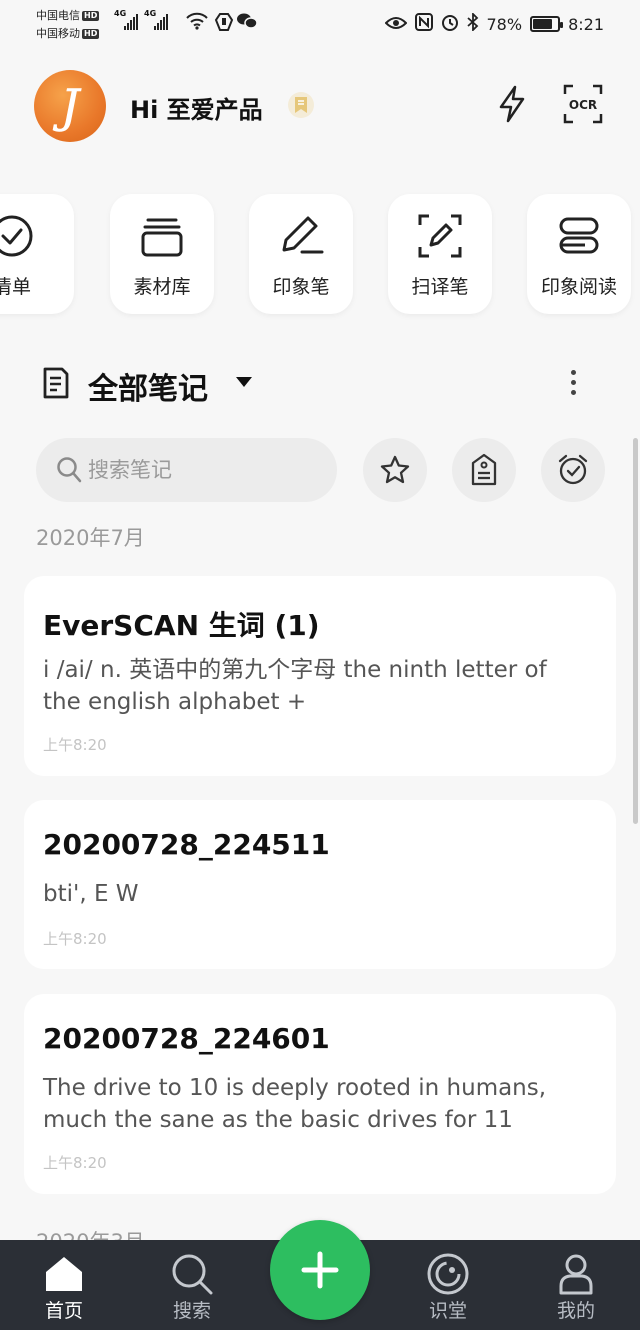 Image resolution: width=640 pixels, height=1330 pixels. Describe the element at coordinates (440, 287) in the screenshot. I see `shortcut-label: 扫译笔` at that location.